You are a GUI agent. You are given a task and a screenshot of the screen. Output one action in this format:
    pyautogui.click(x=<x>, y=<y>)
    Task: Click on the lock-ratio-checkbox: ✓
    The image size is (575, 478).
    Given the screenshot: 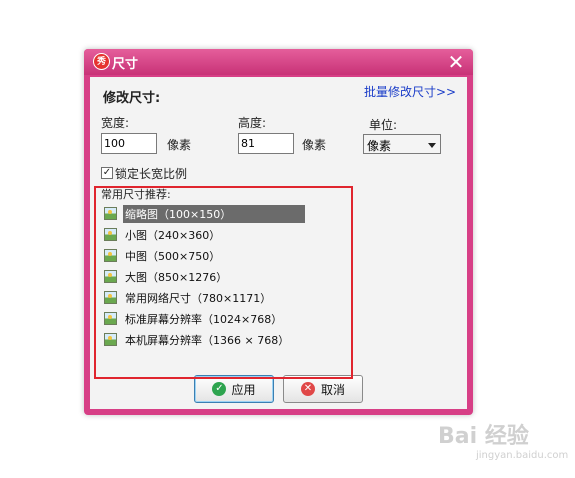 What is the action you would take?
    pyautogui.click(x=107, y=173)
    